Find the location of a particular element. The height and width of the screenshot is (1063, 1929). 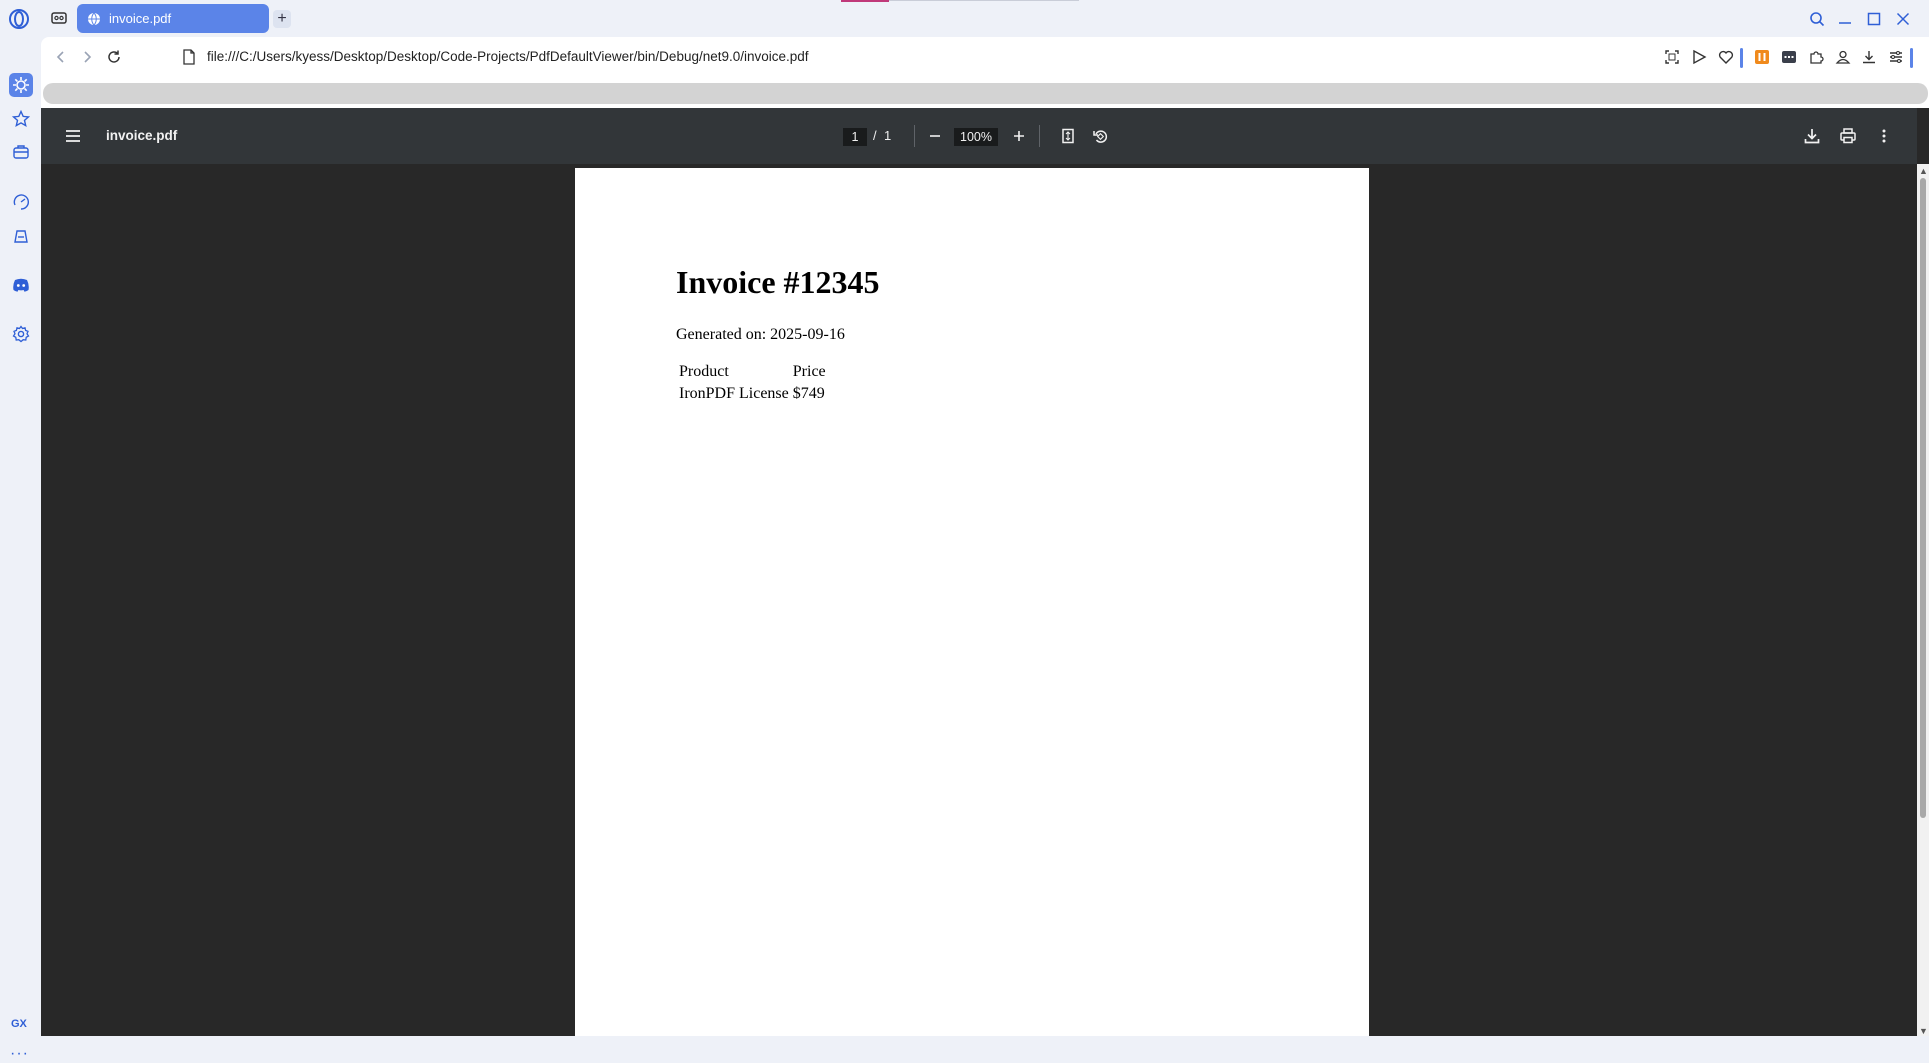

scroll-down-icon: ▼ is located at coordinates (1923, 1031).